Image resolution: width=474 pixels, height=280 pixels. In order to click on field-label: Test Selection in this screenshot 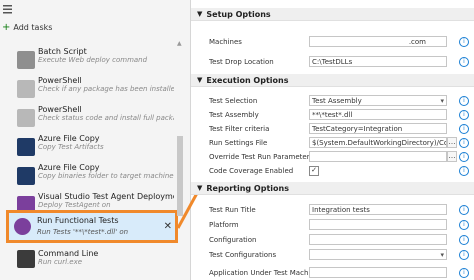, I will do `click(233, 101)`.